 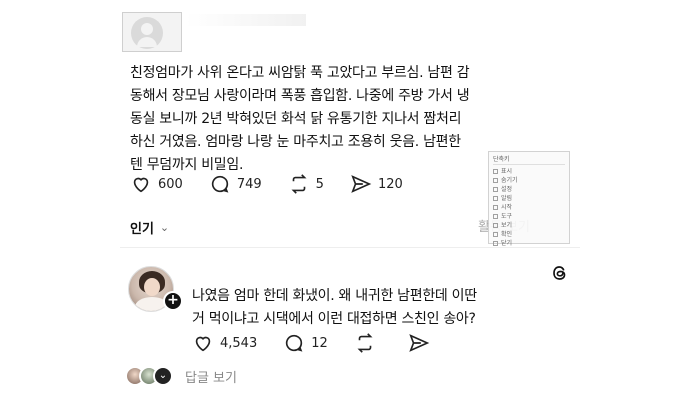 What do you see at coordinates (529, 171) in the screenshot?
I see `overlay-menu-item: 표시` at bounding box center [529, 171].